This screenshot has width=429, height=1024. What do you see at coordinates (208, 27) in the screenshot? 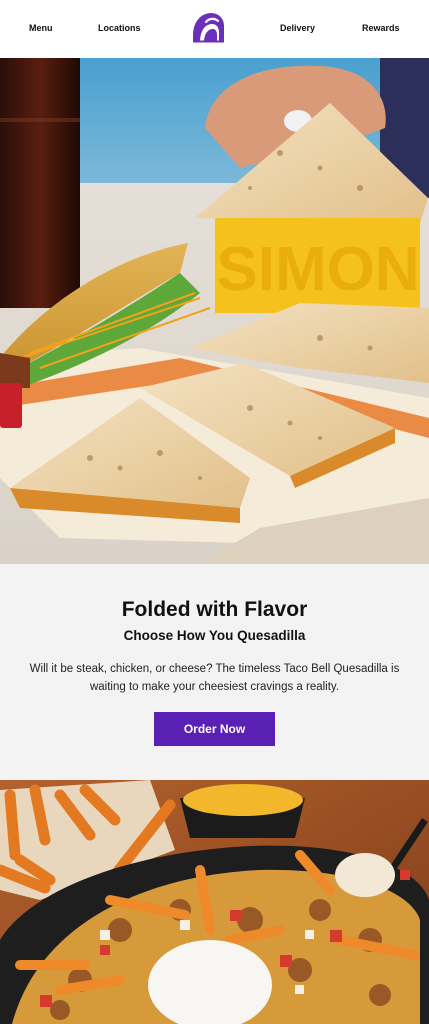
I see `taco-bell-logo-icon` at bounding box center [208, 27].